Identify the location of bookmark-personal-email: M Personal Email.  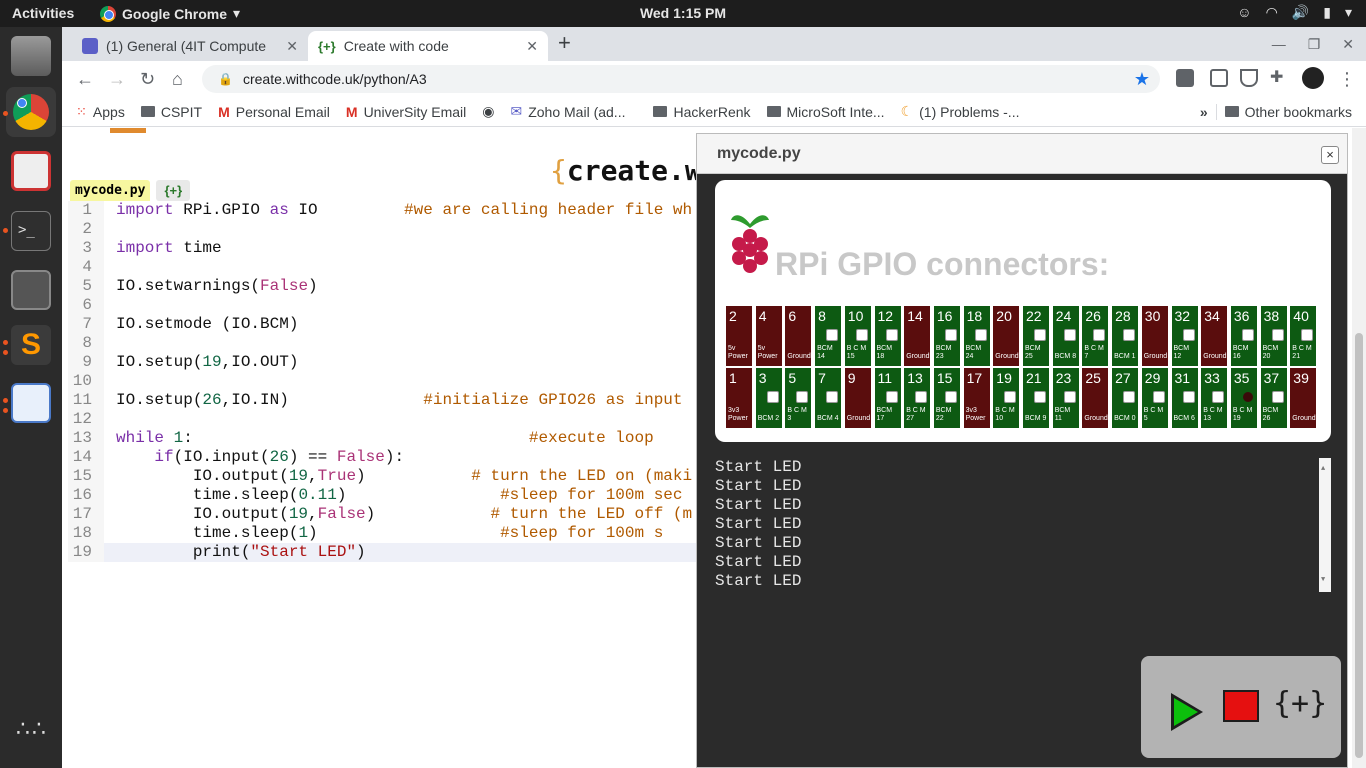
(274, 112).